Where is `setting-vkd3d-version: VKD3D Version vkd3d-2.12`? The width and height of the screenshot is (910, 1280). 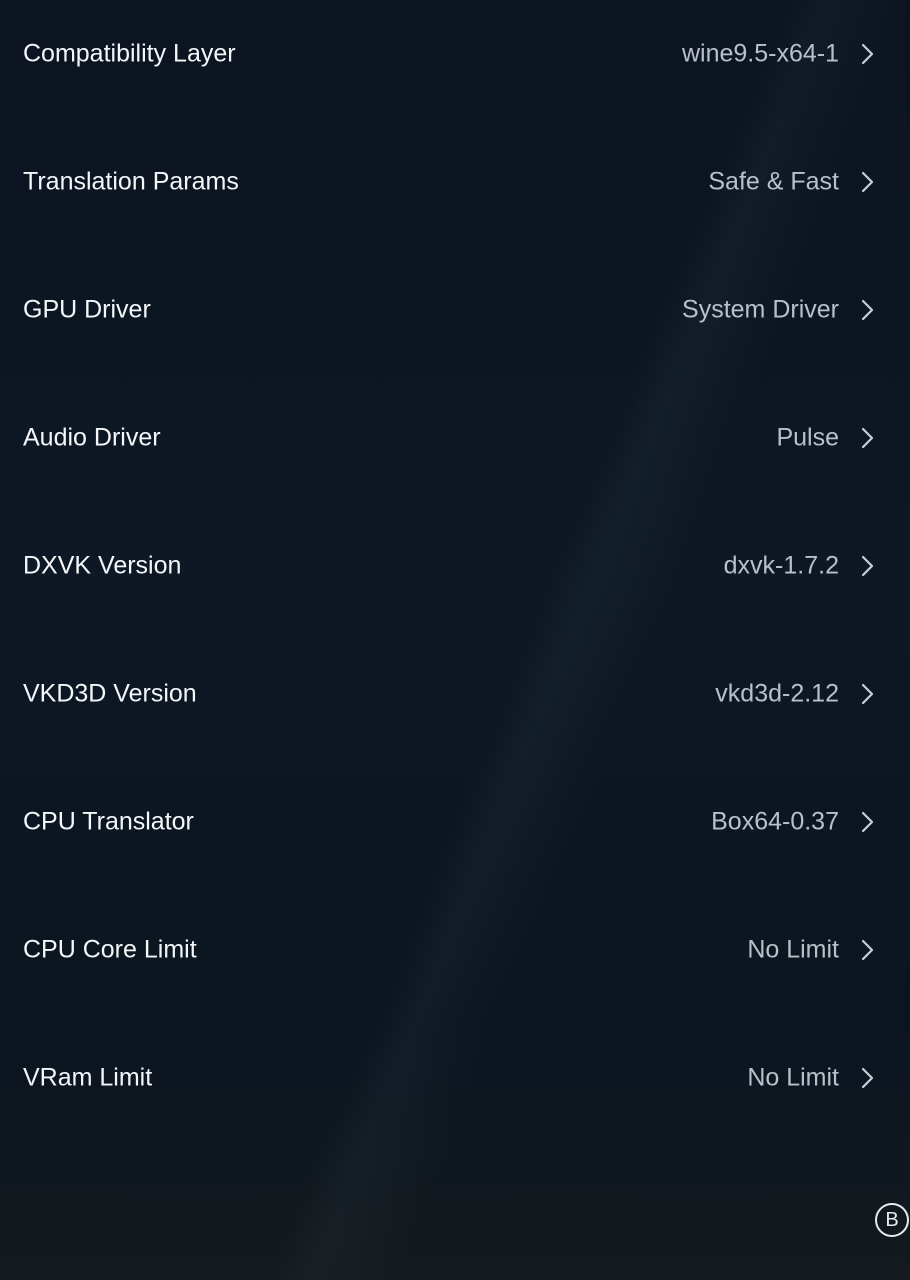
setting-vkd3d-version: VKD3D Version vkd3d-2.12 is located at coordinates (455, 704).